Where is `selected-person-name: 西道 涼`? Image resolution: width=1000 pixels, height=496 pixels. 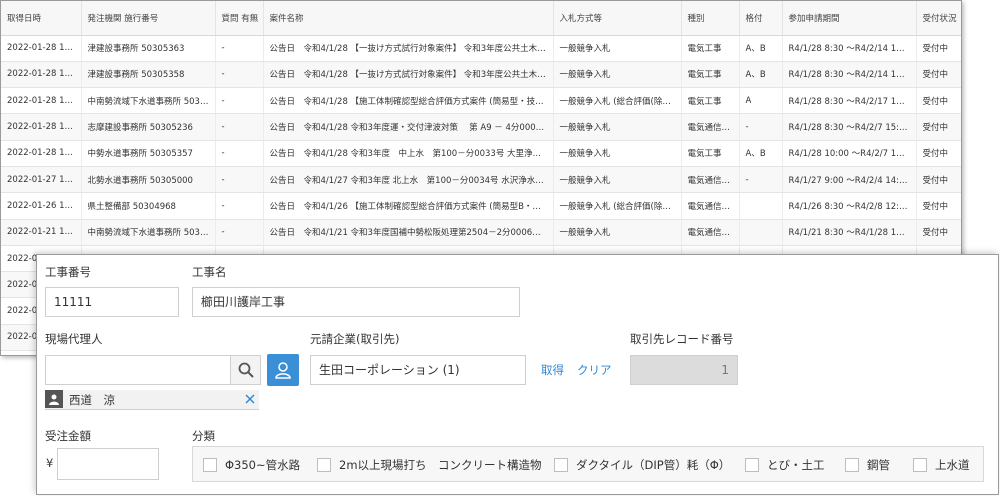 selected-person-name: 西道 涼 is located at coordinates (92, 400).